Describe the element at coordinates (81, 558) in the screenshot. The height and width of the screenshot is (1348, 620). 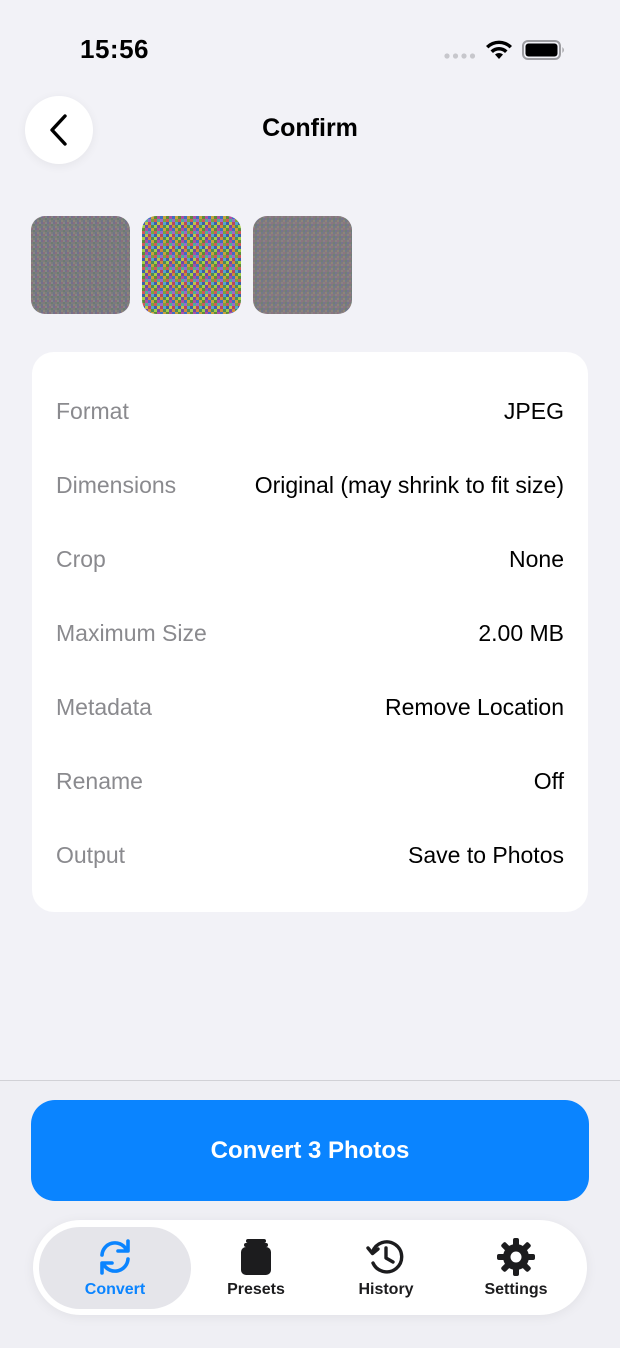
I see `setting-label: Crop` at that location.